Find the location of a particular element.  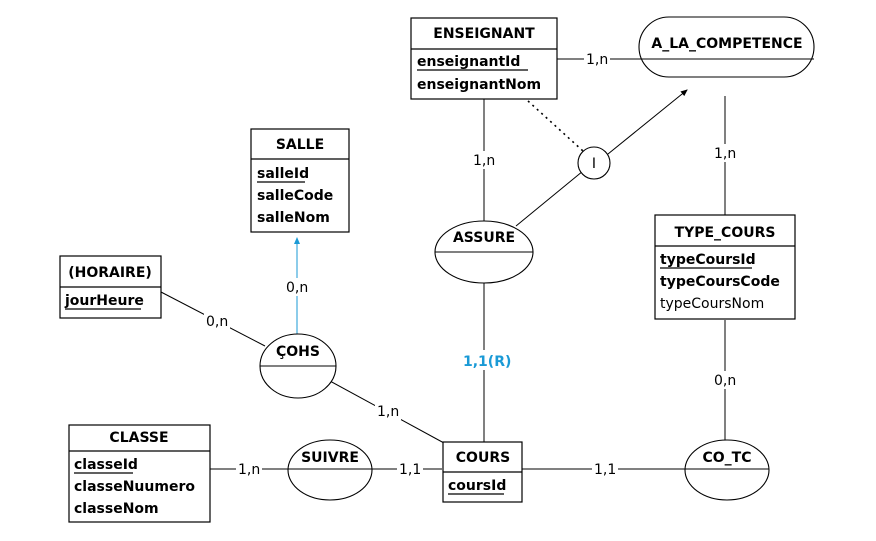

entity-title: COURS is located at coordinates (483, 458).